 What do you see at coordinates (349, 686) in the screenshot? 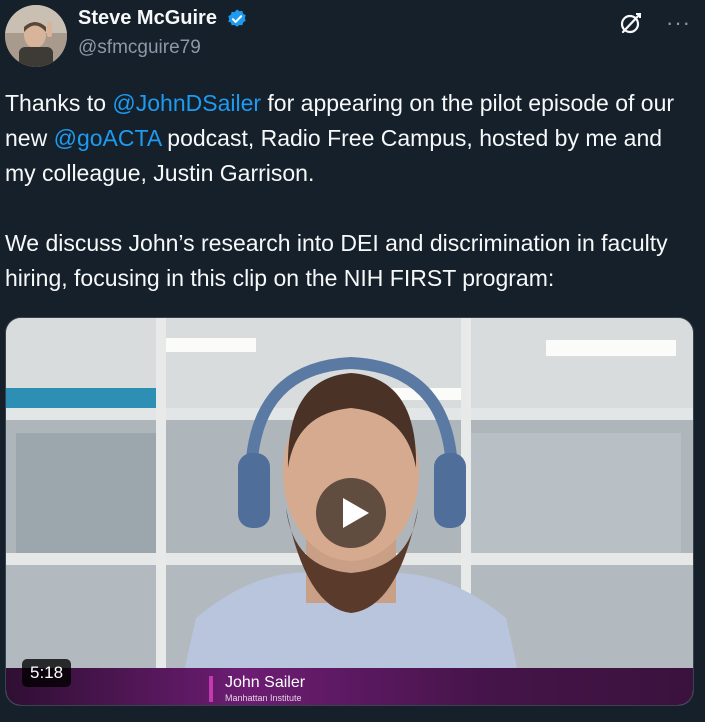
I see `lower-third: John Sailer Manhattan Institute` at bounding box center [349, 686].